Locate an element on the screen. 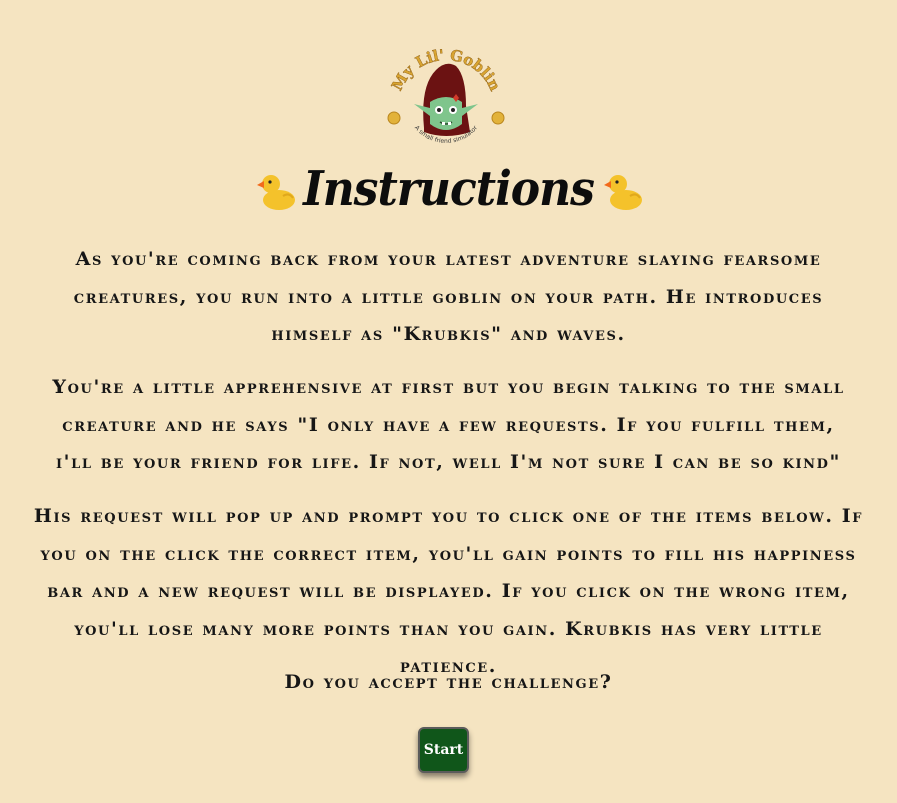 This screenshot has width=897, height=803. app-logo: My Lil' Goblin A small friend simulator is located at coordinates (446, 92).